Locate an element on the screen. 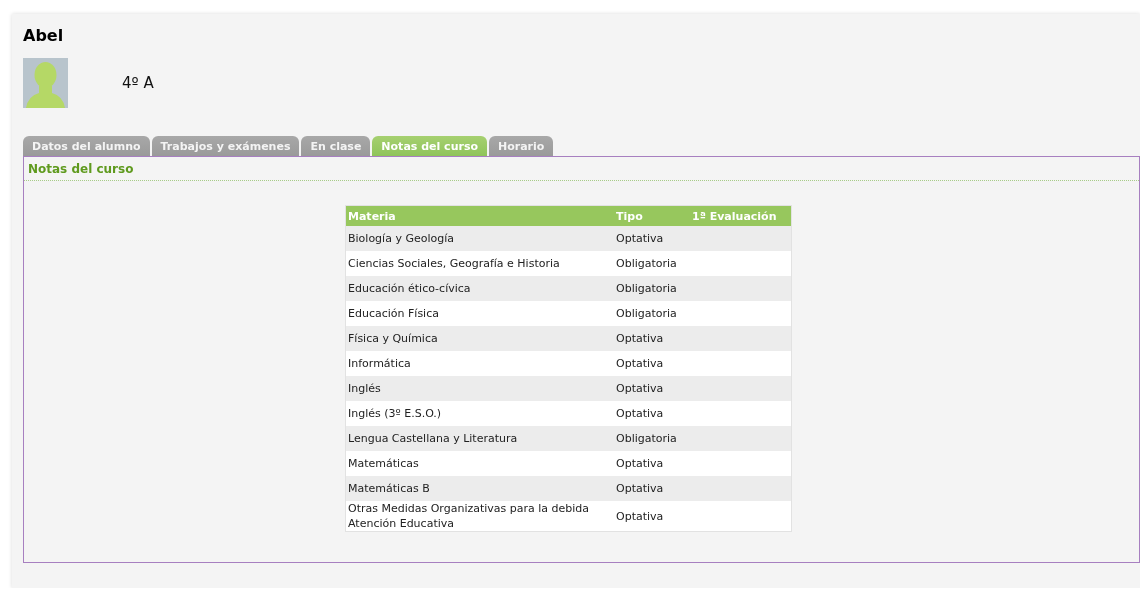 The image size is (1140, 589). table-cell: Física y Química is located at coordinates (479, 338).